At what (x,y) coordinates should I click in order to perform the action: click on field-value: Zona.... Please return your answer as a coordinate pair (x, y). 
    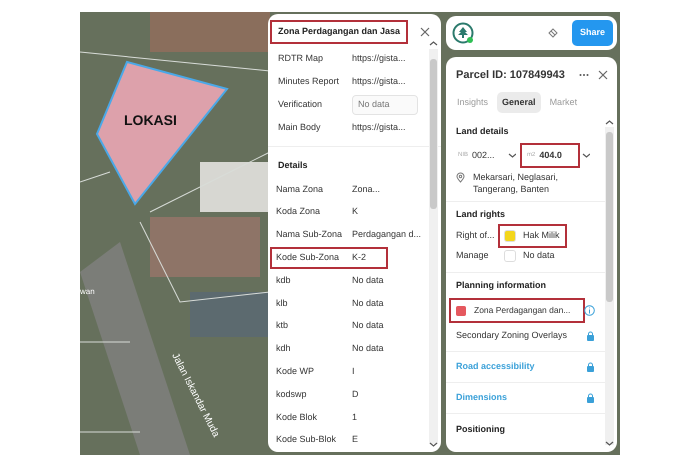
    Looking at the image, I should click on (366, 189).